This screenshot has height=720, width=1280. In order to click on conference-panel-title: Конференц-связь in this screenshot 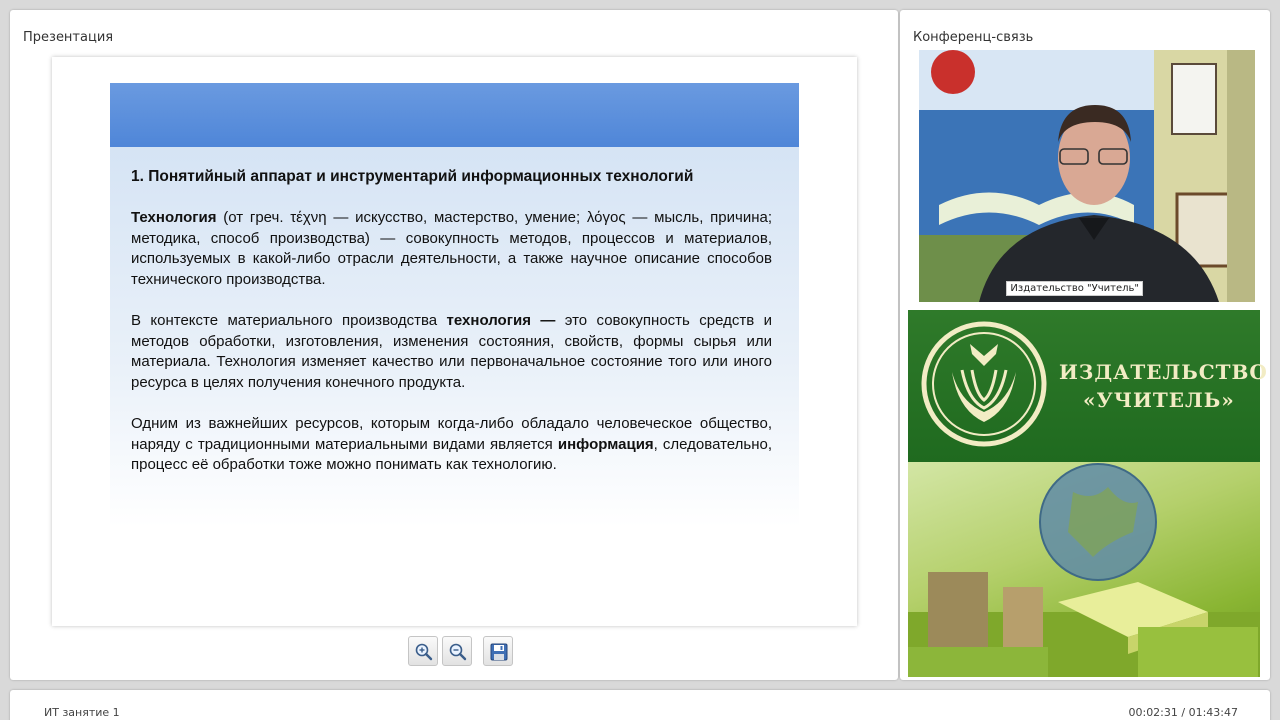, I will do `click(973, 37)`.